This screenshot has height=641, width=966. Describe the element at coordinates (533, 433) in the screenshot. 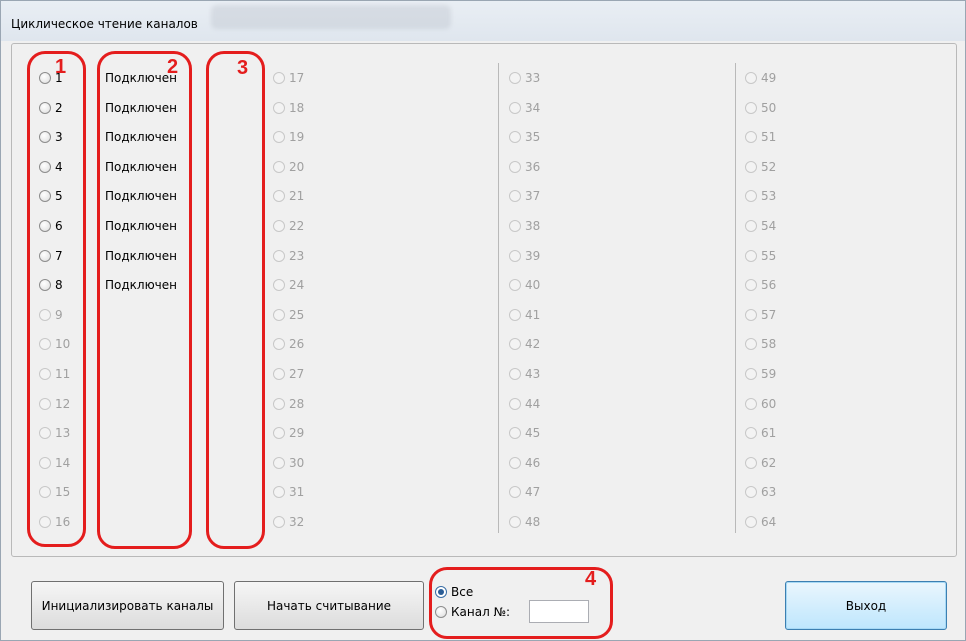

I see `channel-label: 45` at that location.